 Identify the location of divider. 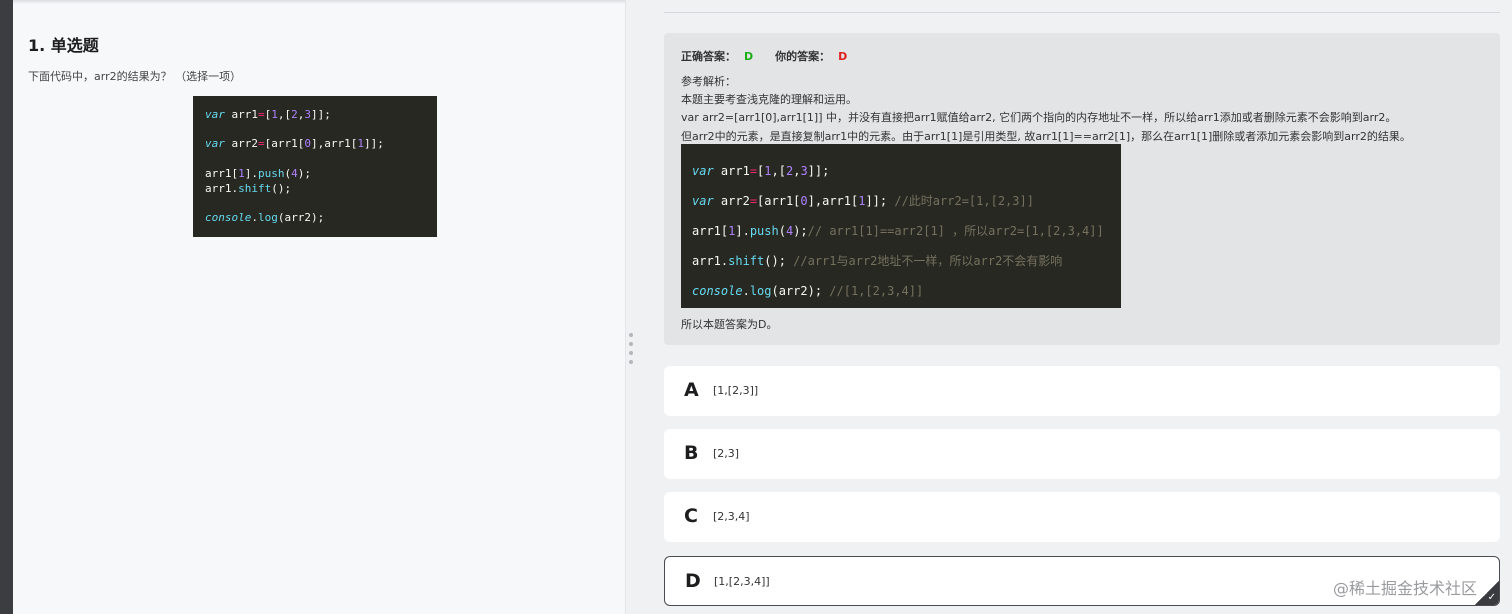
(1082, 12).